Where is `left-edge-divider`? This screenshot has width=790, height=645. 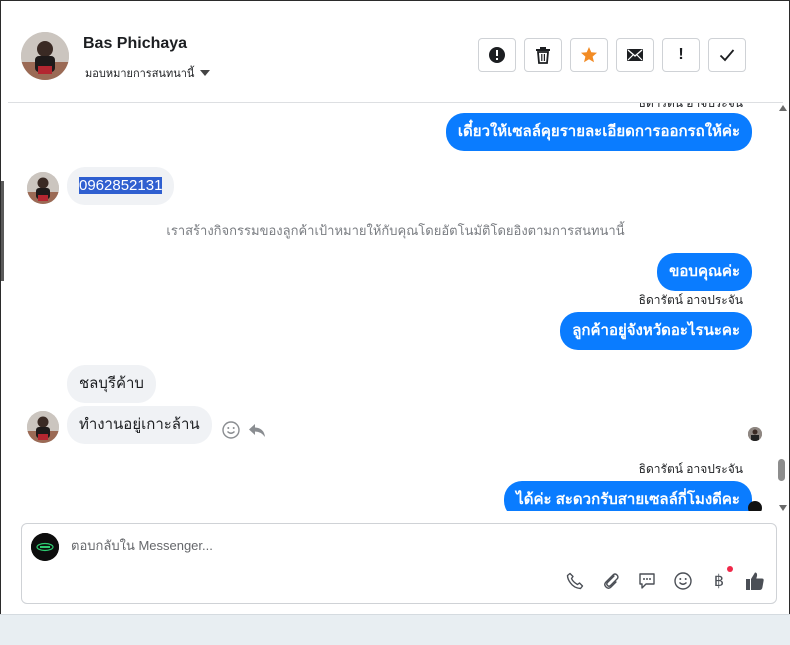
left-edge-divider is located at coordinates (2, 231).